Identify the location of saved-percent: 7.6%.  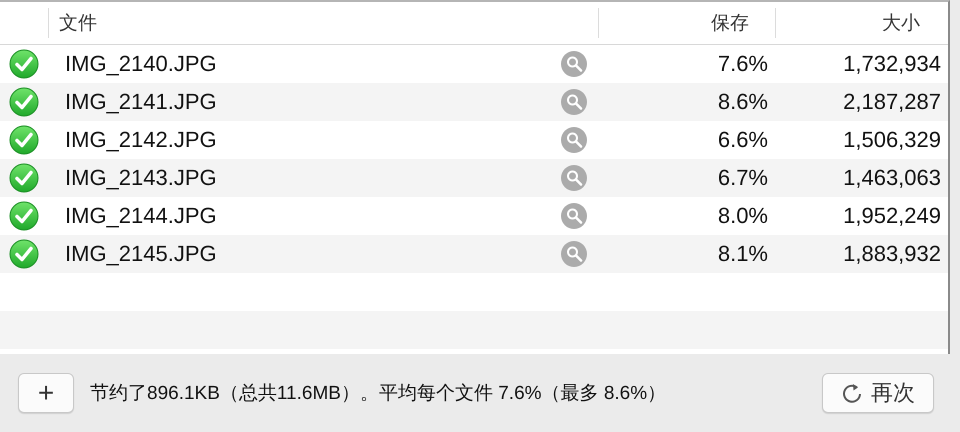
(742, 64).